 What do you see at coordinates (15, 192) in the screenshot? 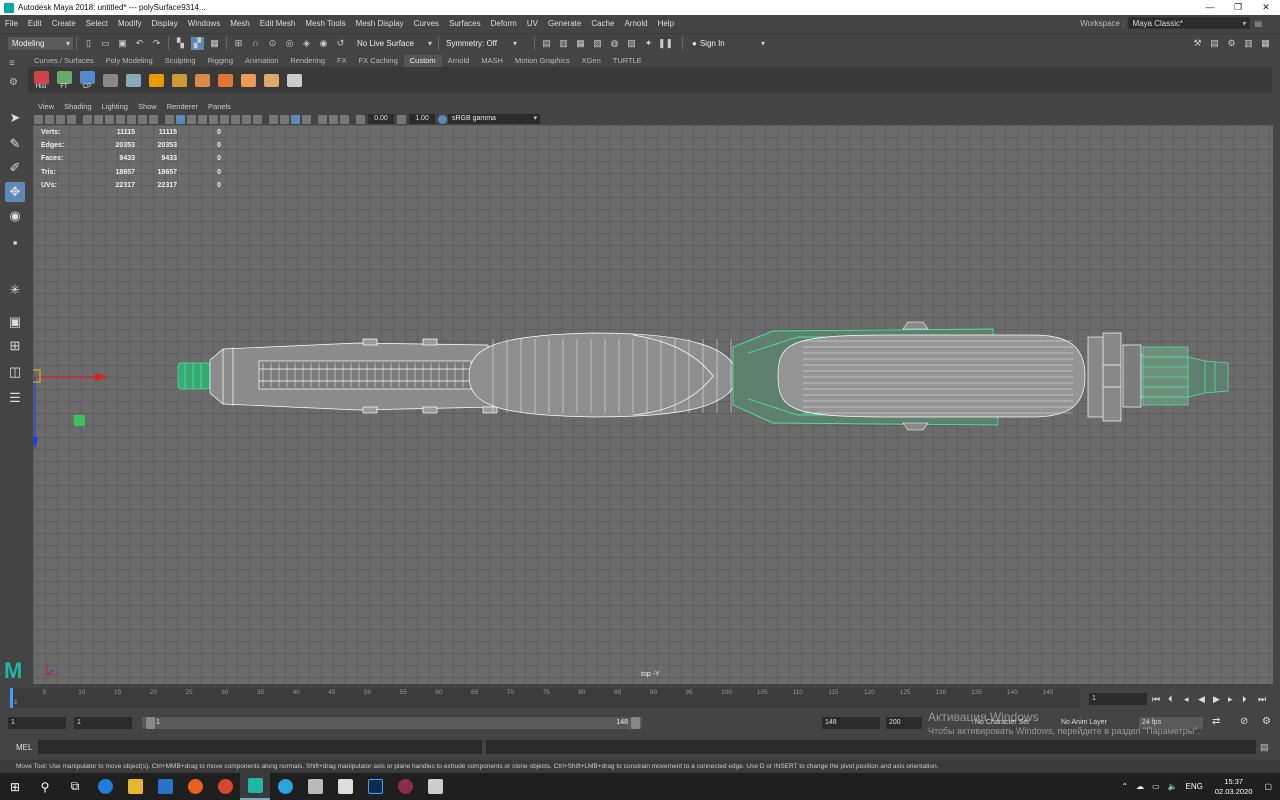
I see `move-tool-icon: ✥` at bounding box center [15, 192].